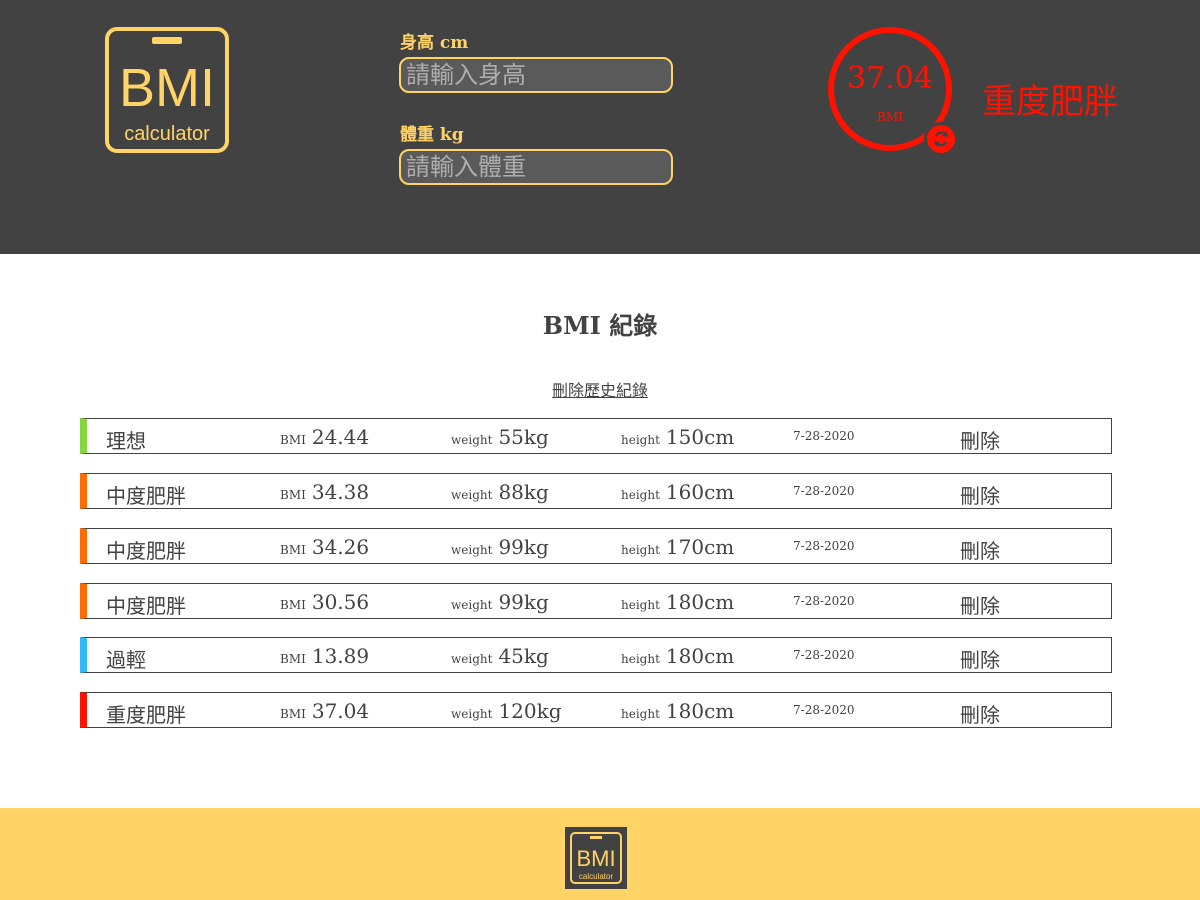 This screenshot has width=1200, height=900. What do you see at coordinates (700, 492) in the screenshot?
I see `record-height-value: 160cm` at bounding box center [700, 492].